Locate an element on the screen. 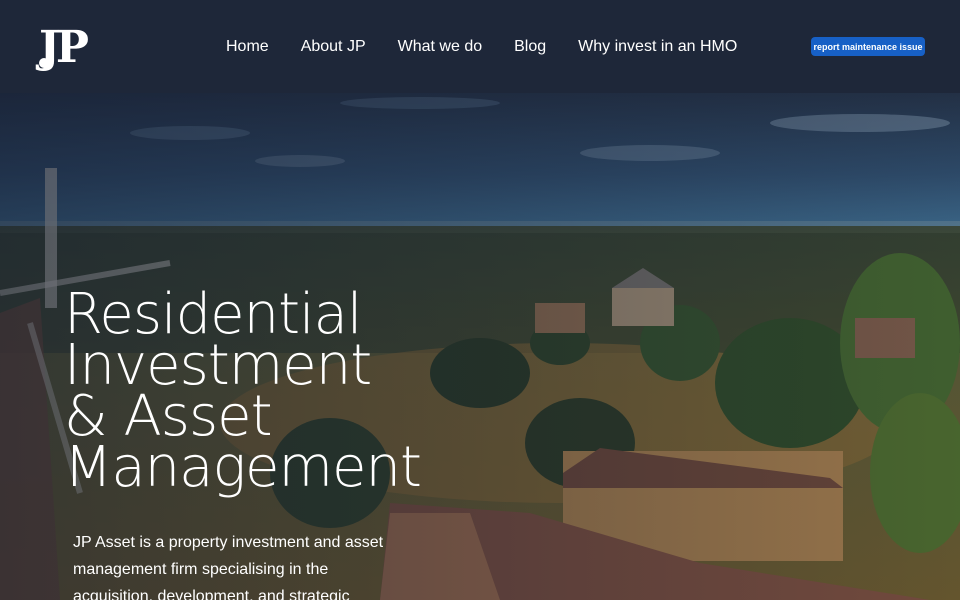  nav-item-home: Home is located at coordinates (247, 47).